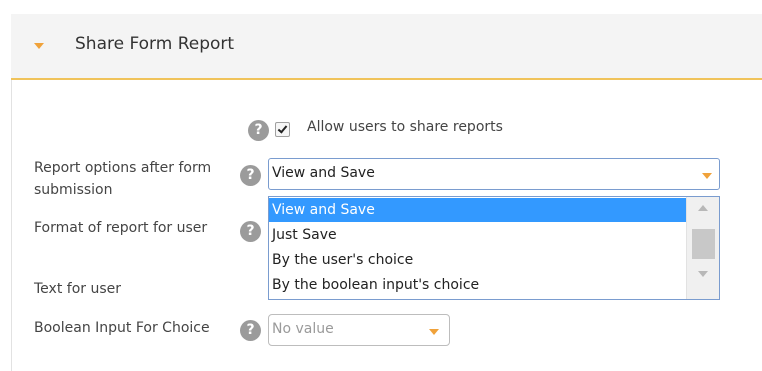 Image resolution: width=762 pixels, height=371 pixels. Describe the element at coordinates (303, 329) in the screenshot. I see `boolean-input-value: No value` at that location.